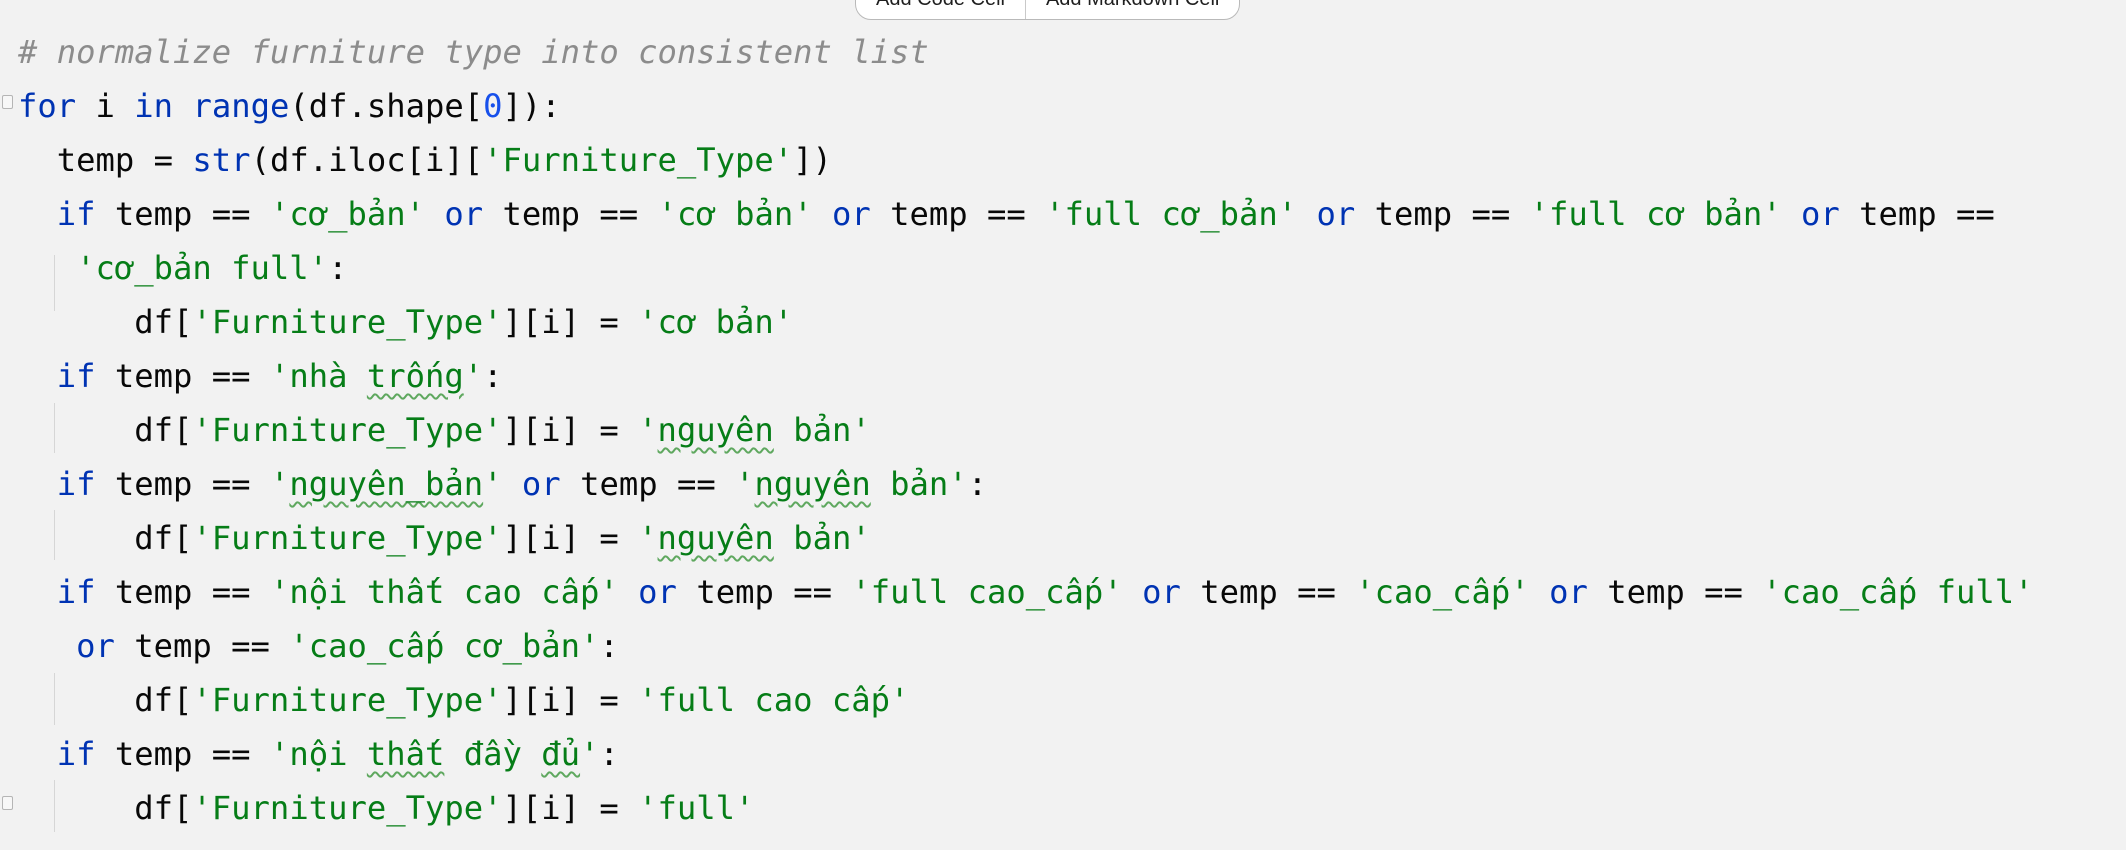 The image size is (2126, 850). What do you see at coordinates (241, 106) in the screenshot?
I see `builtin: range` at bounding box center [241, 106].